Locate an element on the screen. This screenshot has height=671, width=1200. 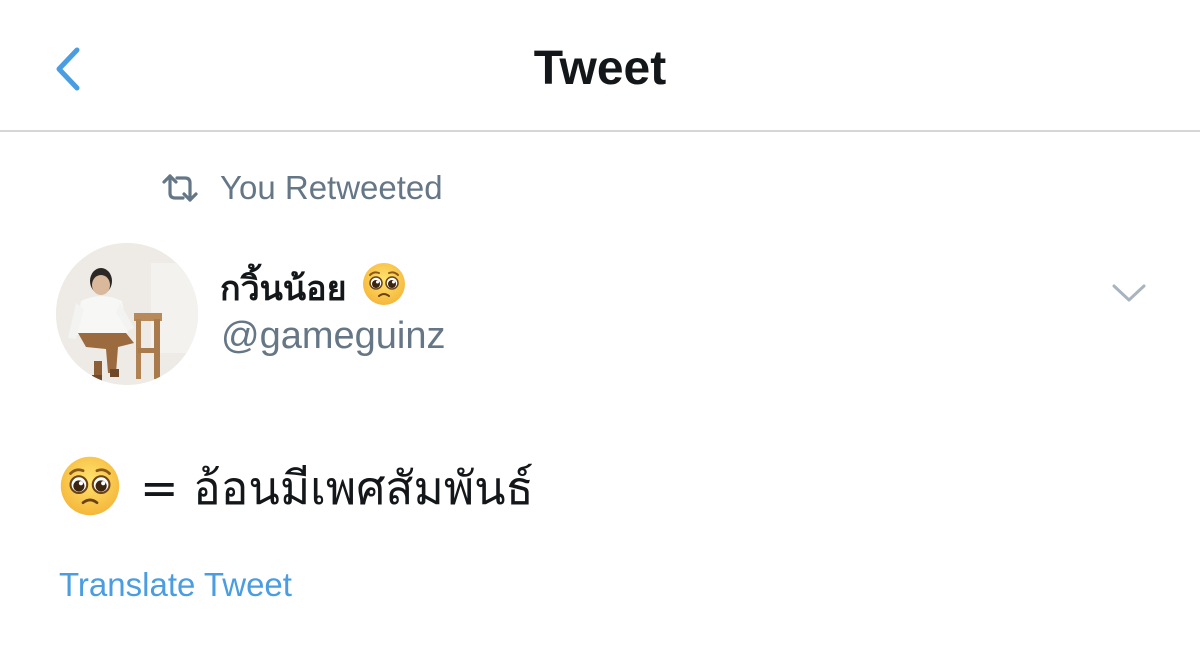
page-title: Tweet is located at coordinates (600, 68).